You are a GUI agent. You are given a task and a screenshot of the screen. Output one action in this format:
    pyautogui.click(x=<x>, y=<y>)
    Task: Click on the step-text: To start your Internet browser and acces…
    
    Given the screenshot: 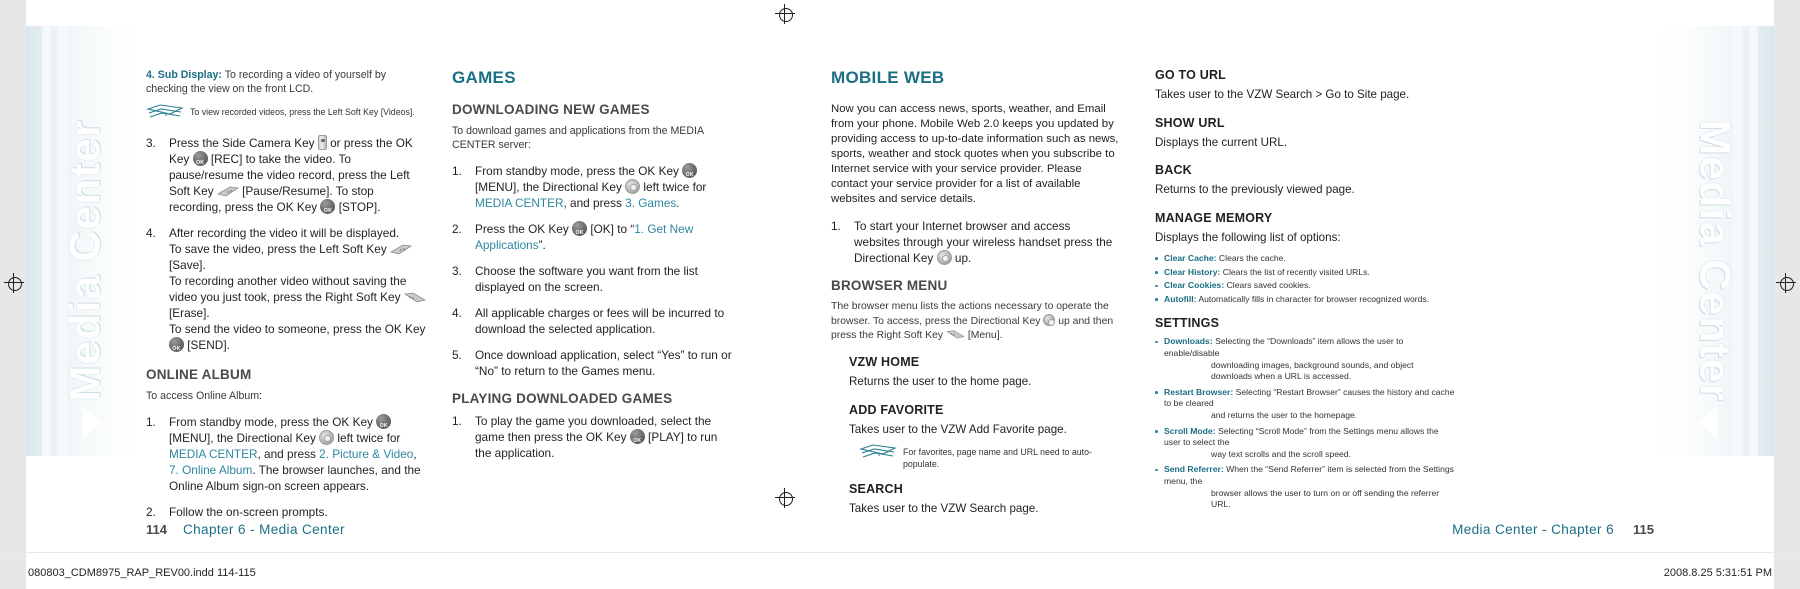 What is the action you would take?
    pyautogui.click(x=983, y=242)
    